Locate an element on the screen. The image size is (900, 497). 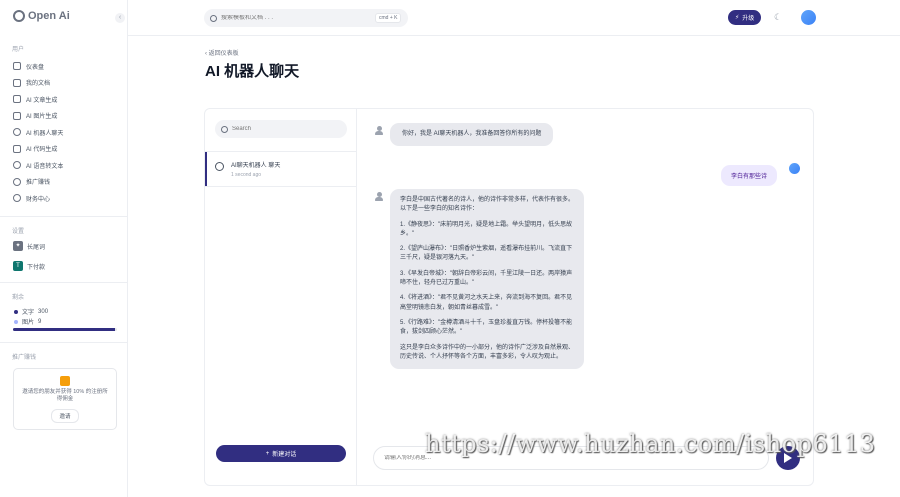
sidebar-item-label: AI 代码生成 is located at coordinates (42, 150).